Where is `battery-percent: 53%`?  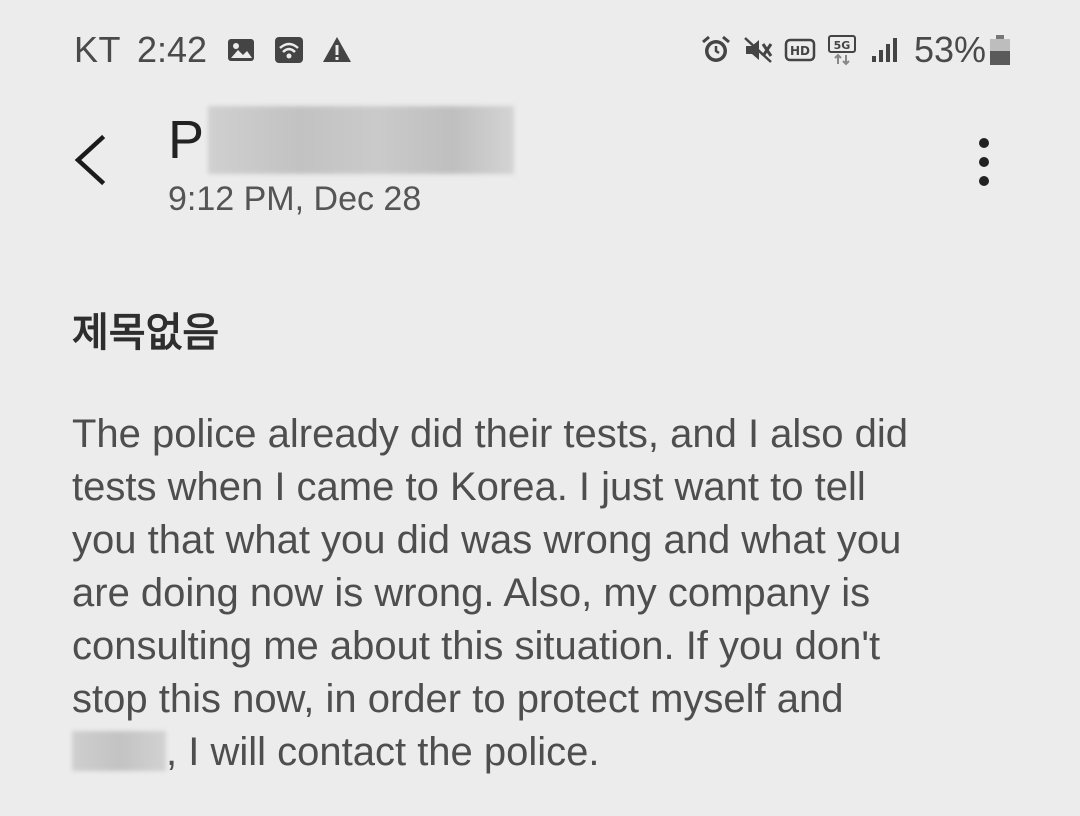 battery-percent: 53% is located at coordinates (949, 49).